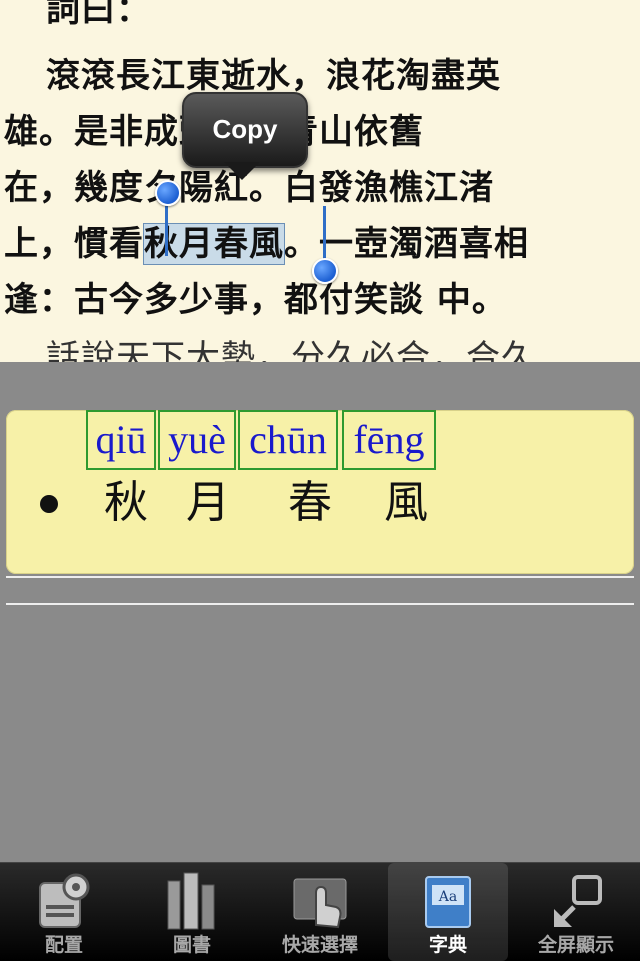  What do you see at coordinates (291, 350) in the screenshot?
I see `text-line: 話說天下大勢，分久必合，合久` at bounding box center [291, 350].